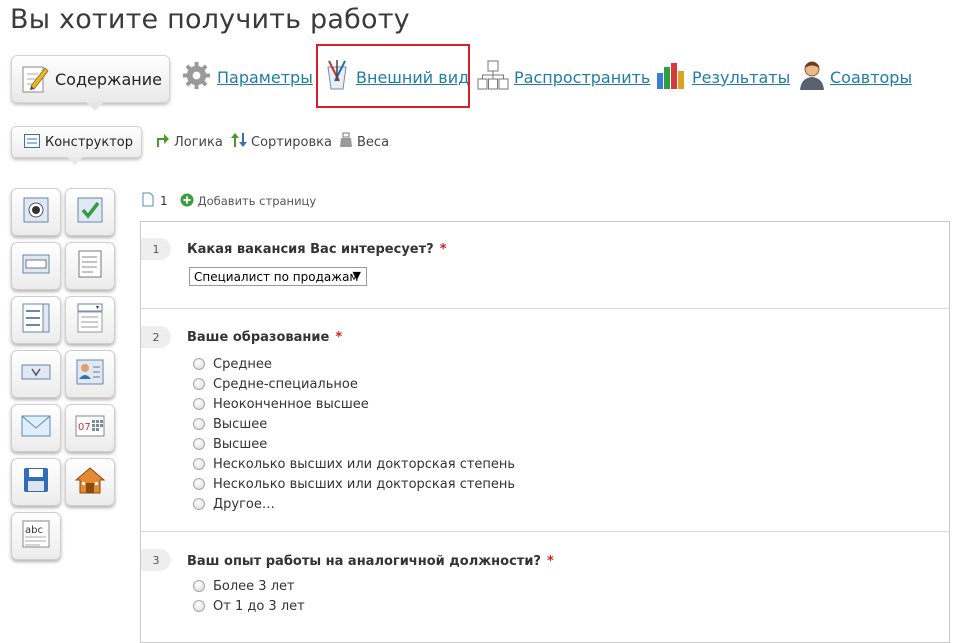 This screenshot has height=643, width=973. I want to click on address-tool, so click(90, 482).